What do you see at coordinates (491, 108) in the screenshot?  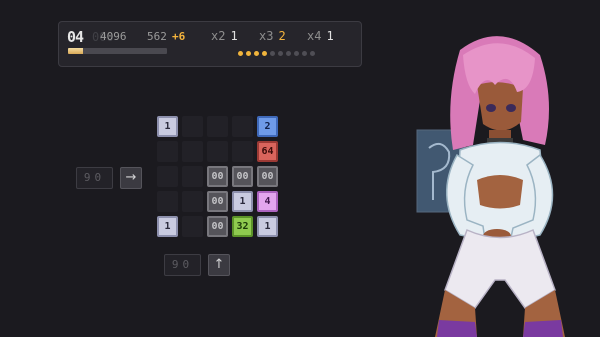 I see `left-eye` at bounding box center [491, 108].